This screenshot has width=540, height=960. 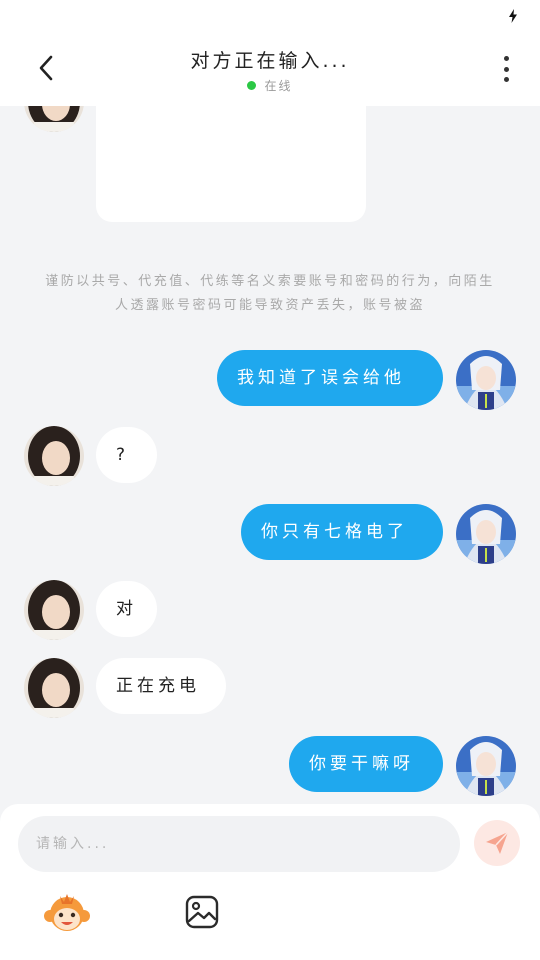 I want to click on chevron-left-icon, so click(x=46, y=68).